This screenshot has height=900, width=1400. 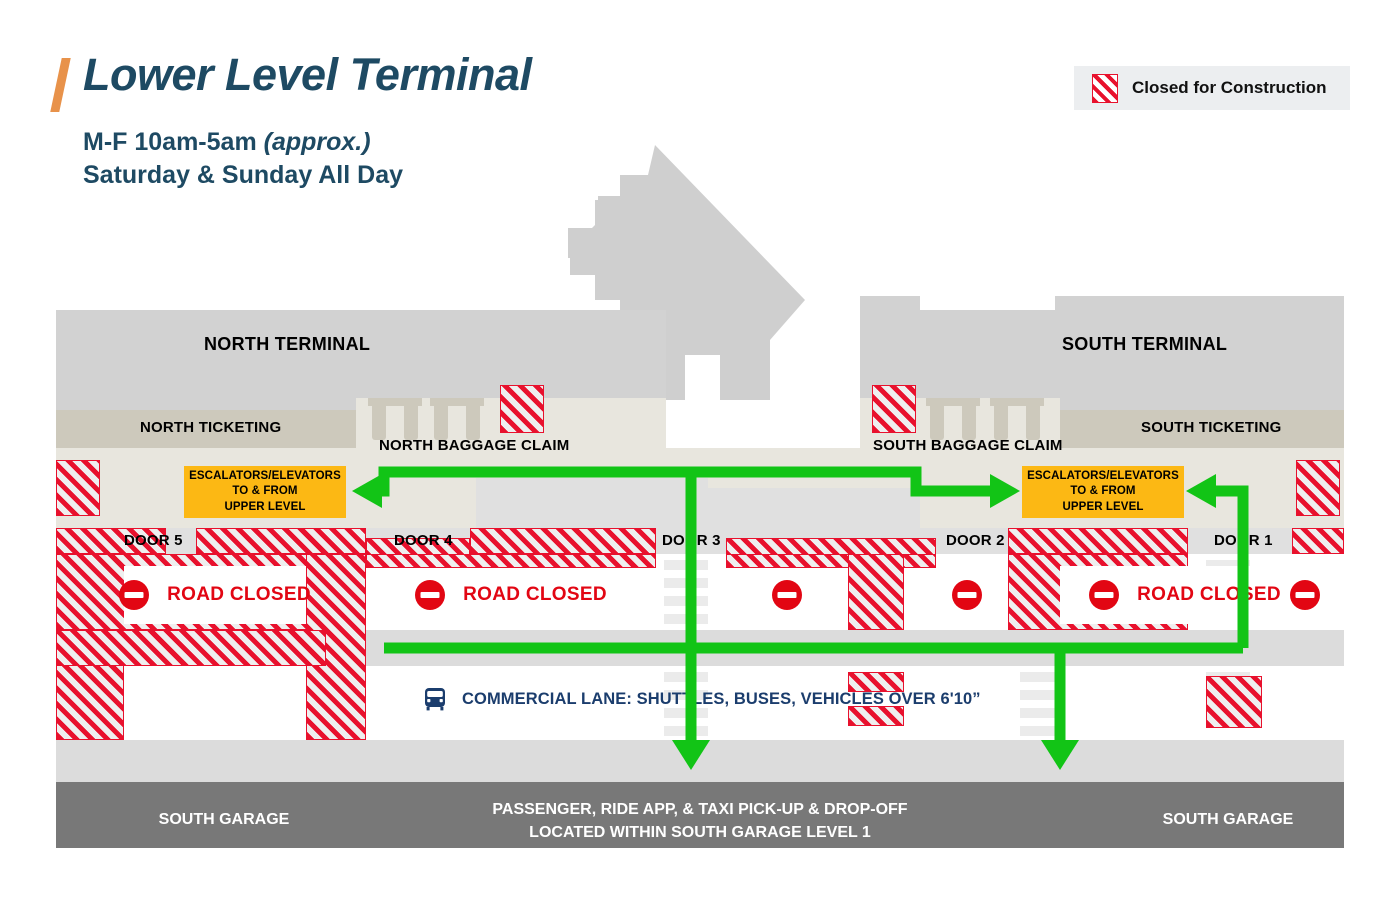 I want to click on north-baggage-claim-label: NORTH BAGGAGE CLAIM, so click(x=474, y=445).